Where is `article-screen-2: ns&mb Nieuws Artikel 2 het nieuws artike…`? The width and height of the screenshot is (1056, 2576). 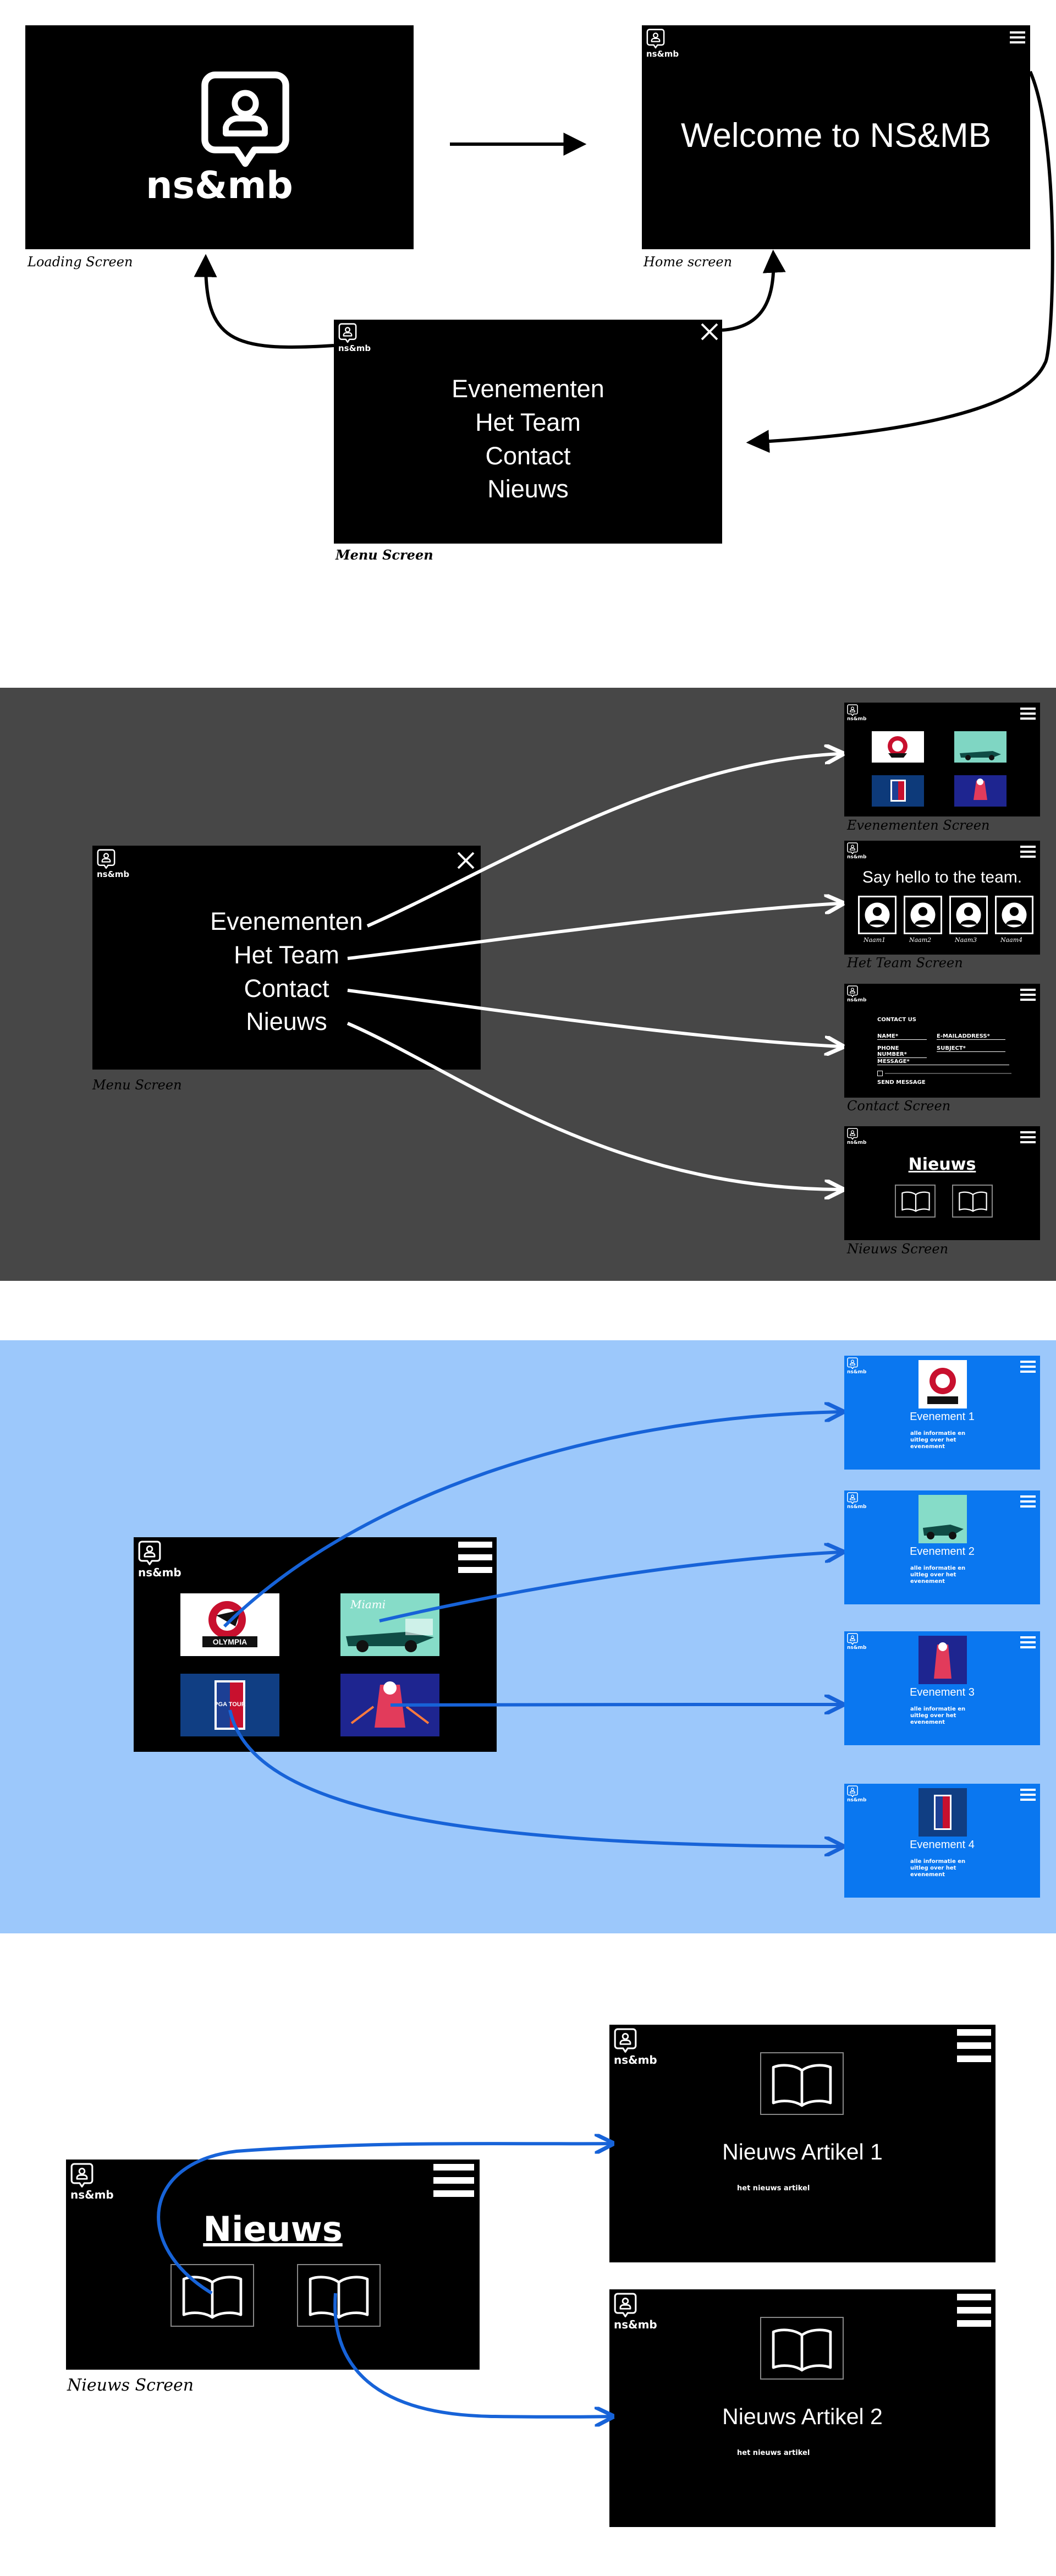
article-screen-2: ns&mb Nieuws Artikel 2 het nieuws artike… is located at coordinates (802, 2408).